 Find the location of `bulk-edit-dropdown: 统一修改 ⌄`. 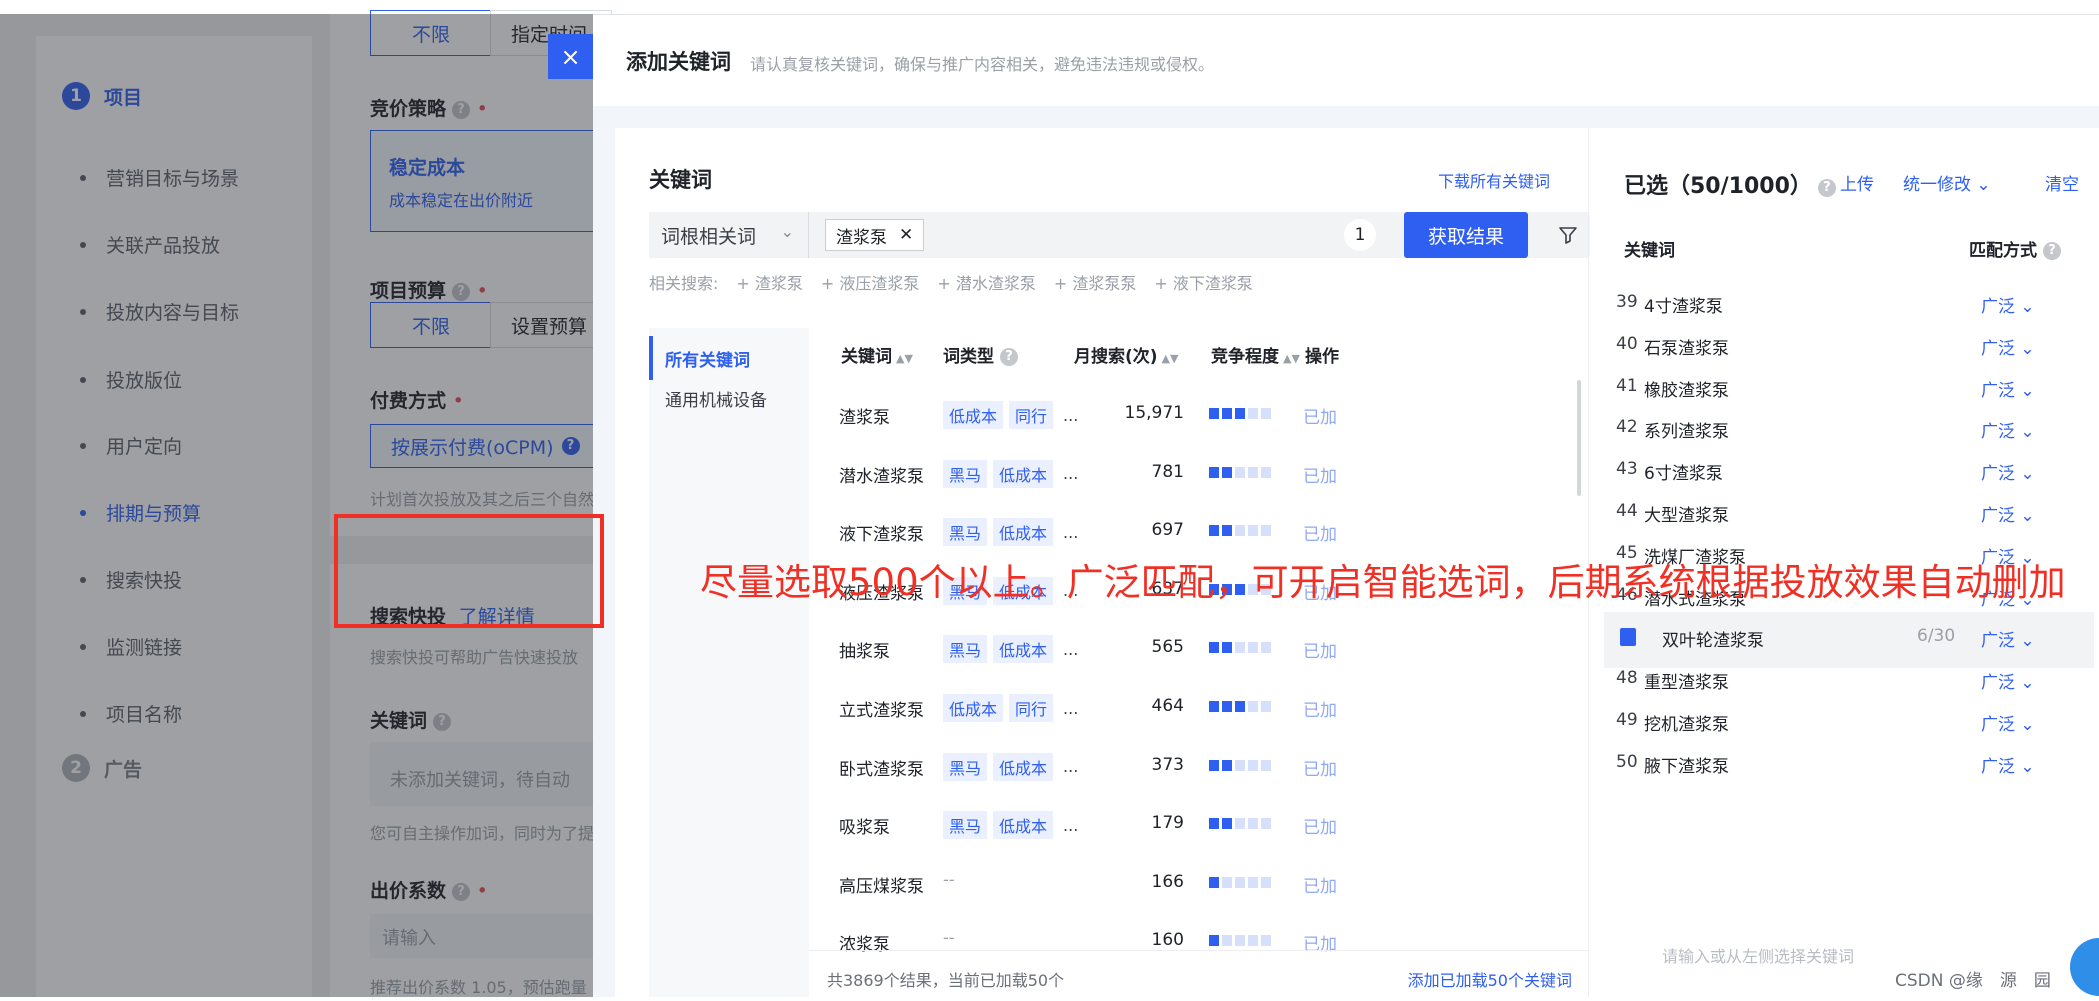

bulk-edit-dropdown: 统一修改 ⌄ is located at coordinates (1947, 182).